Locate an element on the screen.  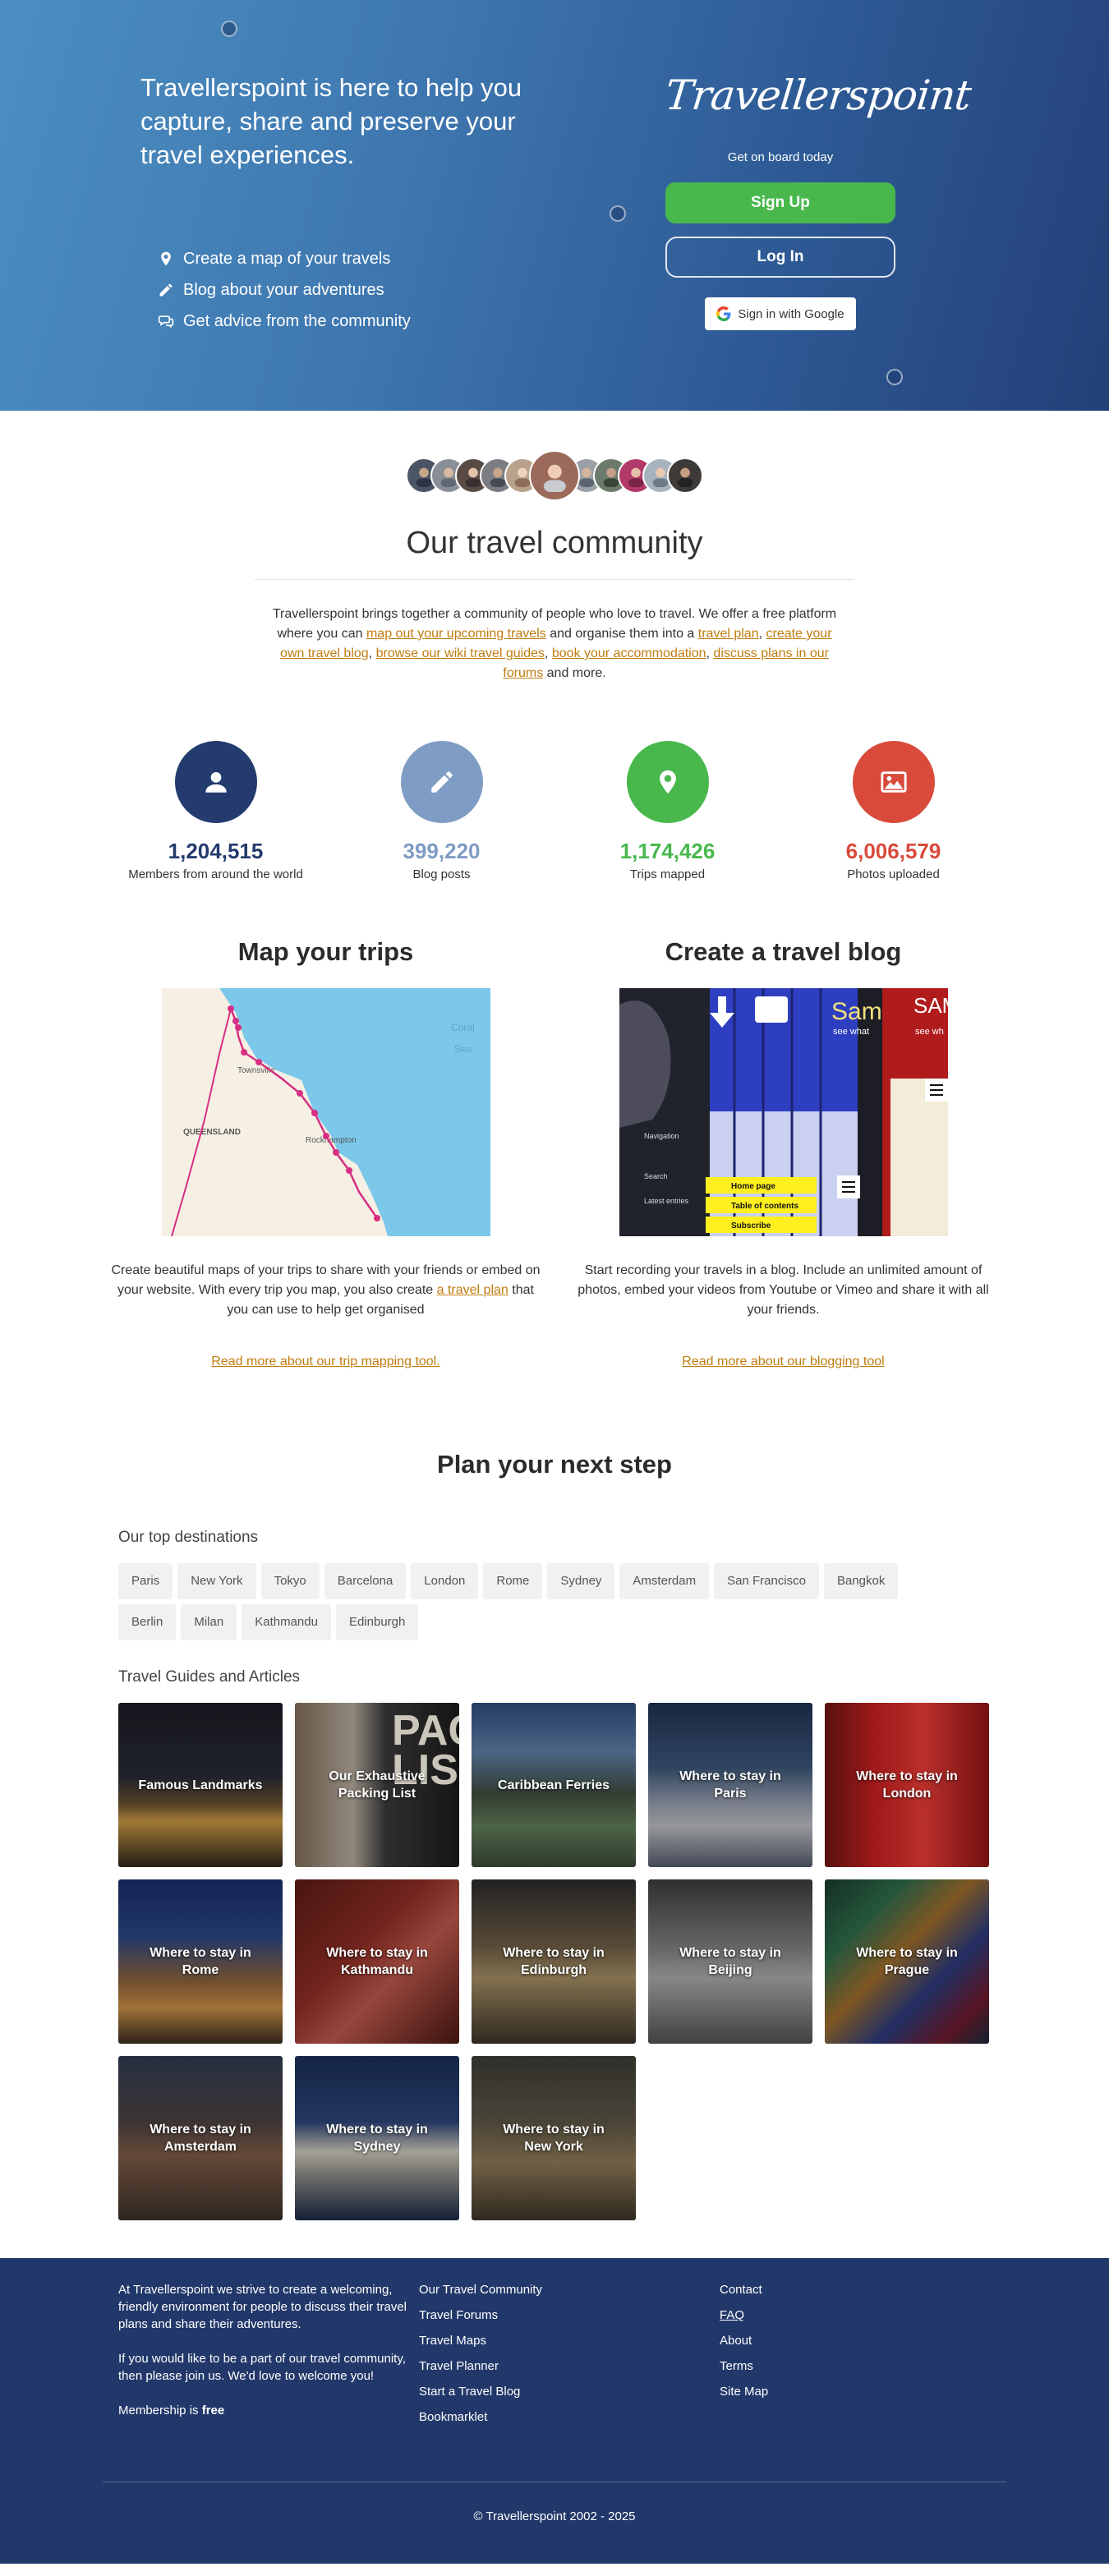
blog-shot-label: Table of contents is located at coordinates (764, 1206).